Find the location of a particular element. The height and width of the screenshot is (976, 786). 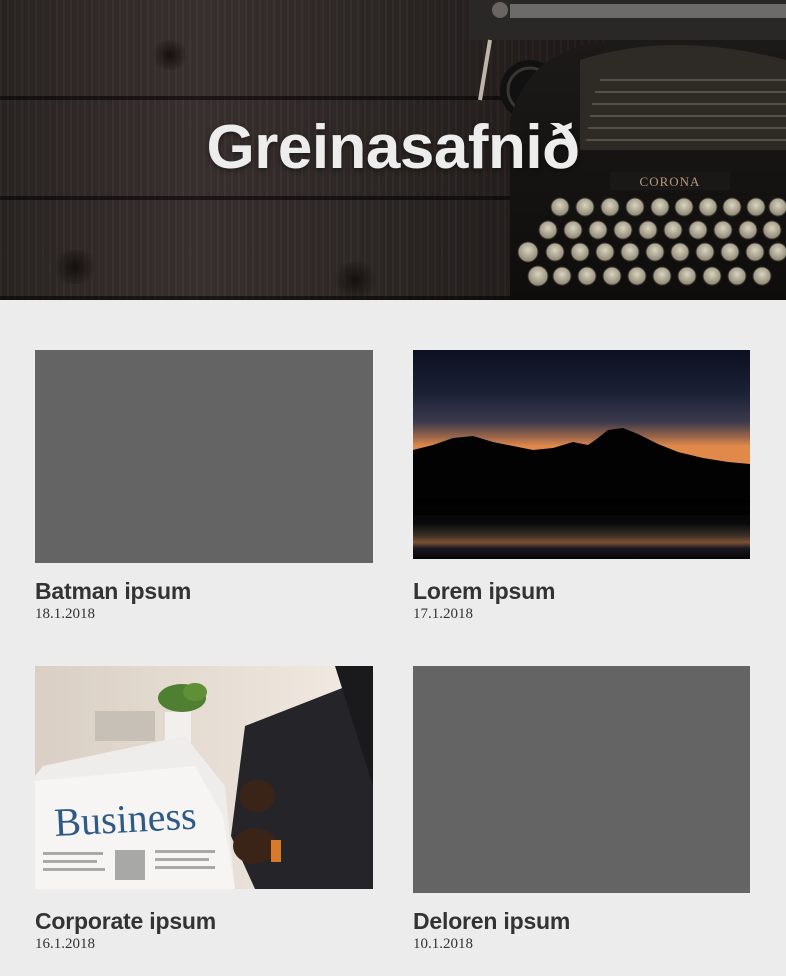

article-image-mountain-sunset is located at coordinates (581, 454).